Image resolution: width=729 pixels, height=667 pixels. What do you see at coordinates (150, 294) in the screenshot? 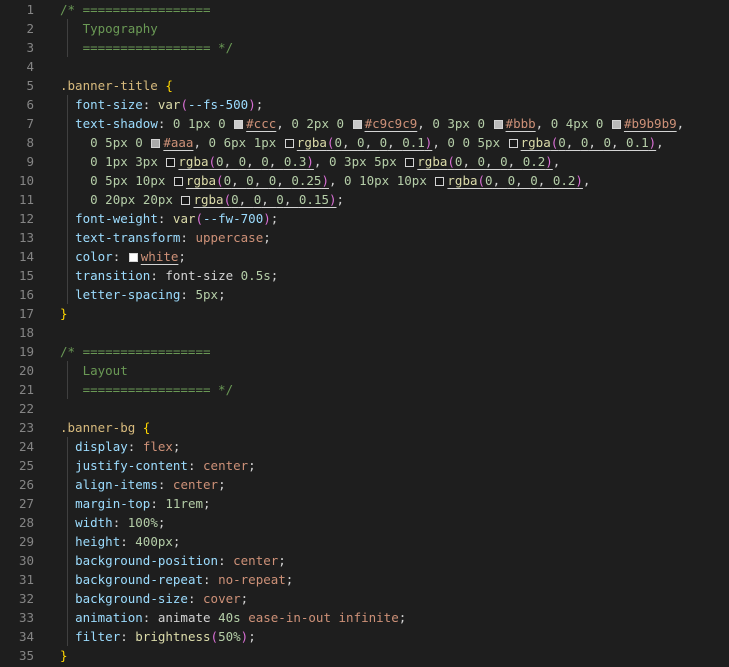
I see `code-text: letter-spacing: 5px;` at bounding box center [150, 294].